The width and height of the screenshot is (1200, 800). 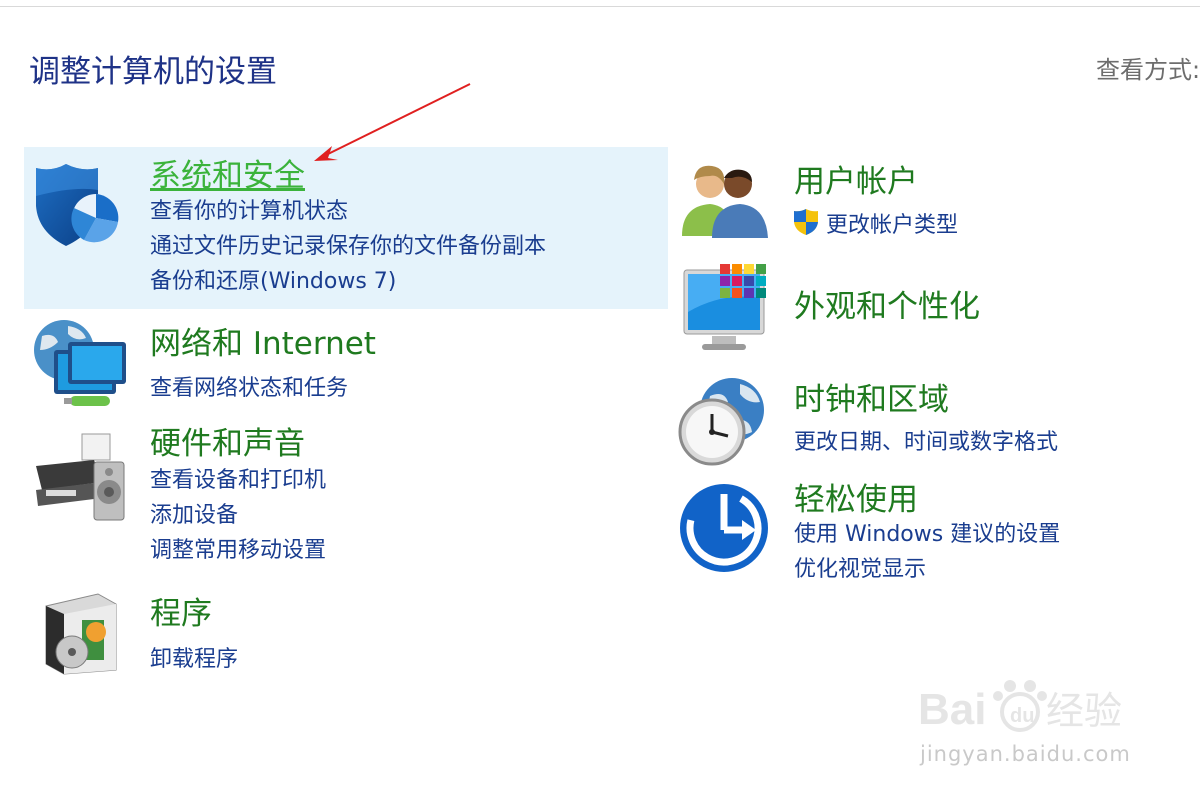 What do you see at coordinates (724, 307) in the screenshot?
I see `monitor-color-icon` at bounding box center [724, 307].